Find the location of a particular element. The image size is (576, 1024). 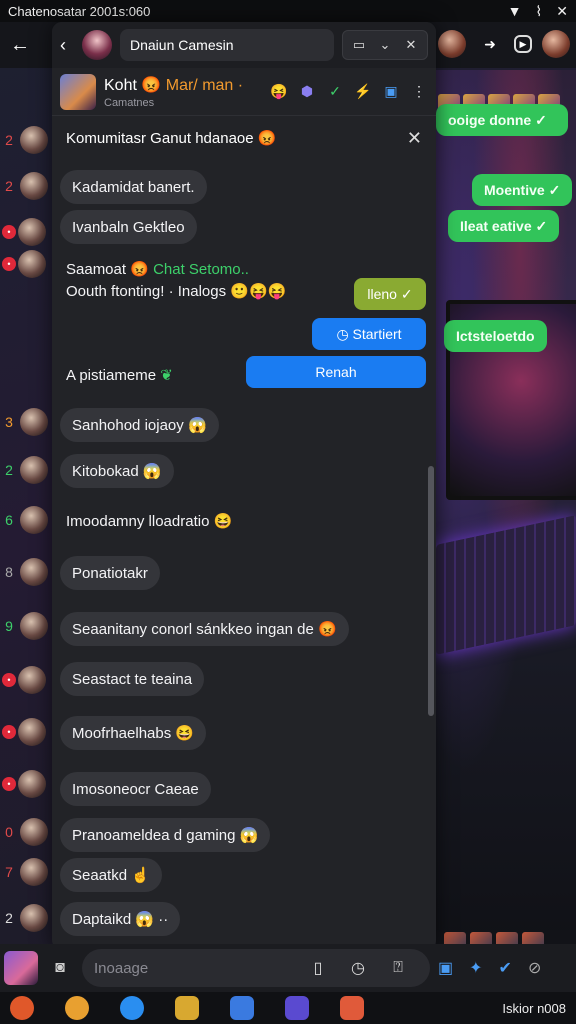

chat-header: Koht 😡 Mar/ man · Camatnes 😝 ⬢ ✓ ⚡ ▣ ⋮ is located at coordinates (244, 92).